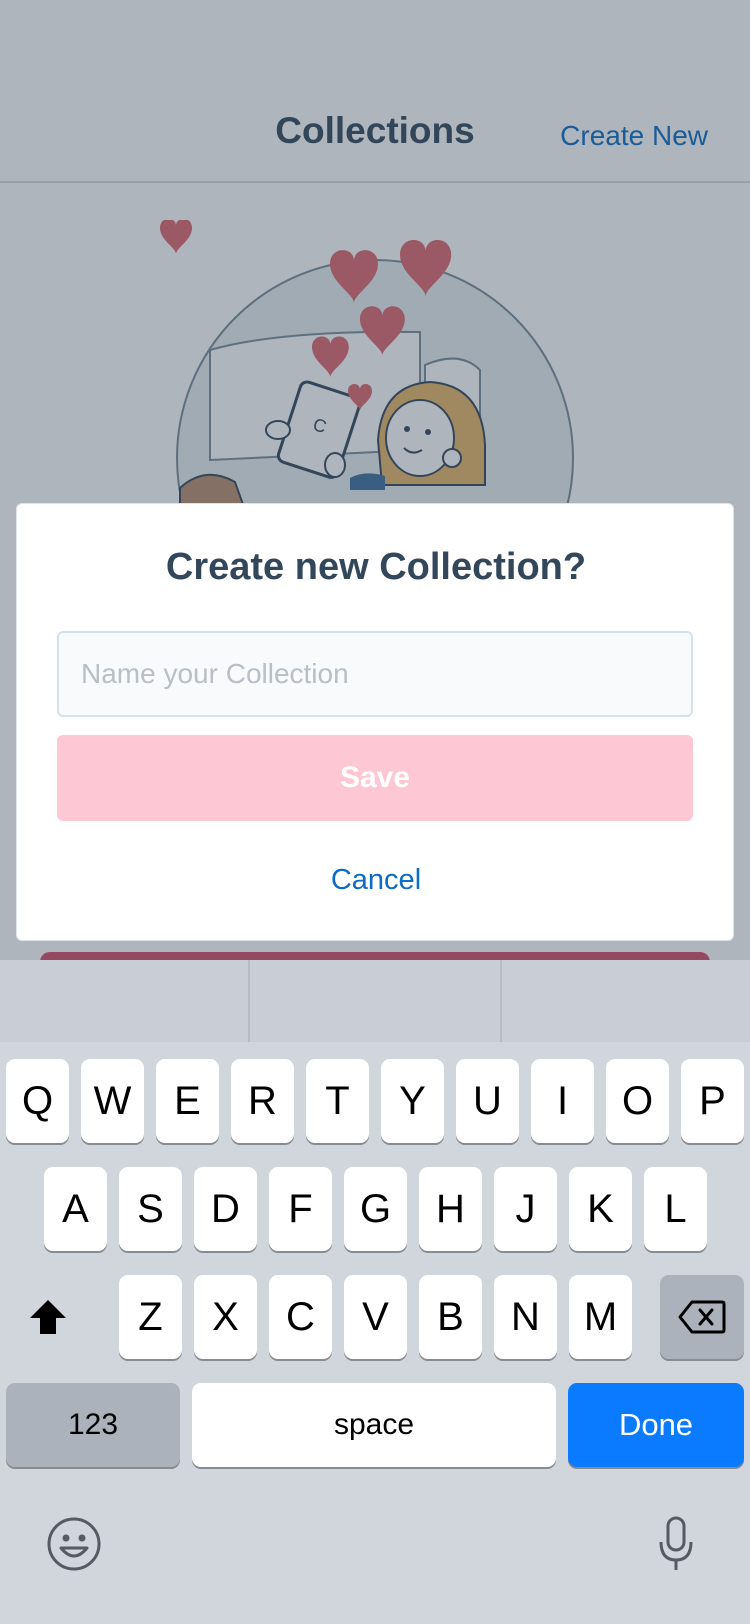  I want to click on key-n: N, so click(525, 1317).